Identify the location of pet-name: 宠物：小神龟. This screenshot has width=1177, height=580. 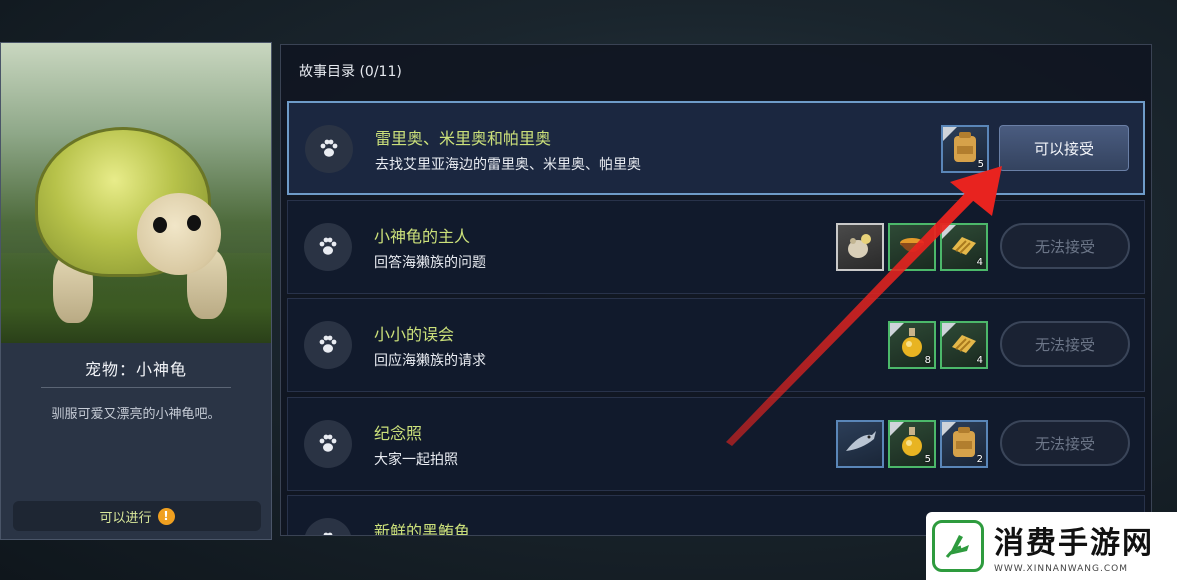
(135, 369).